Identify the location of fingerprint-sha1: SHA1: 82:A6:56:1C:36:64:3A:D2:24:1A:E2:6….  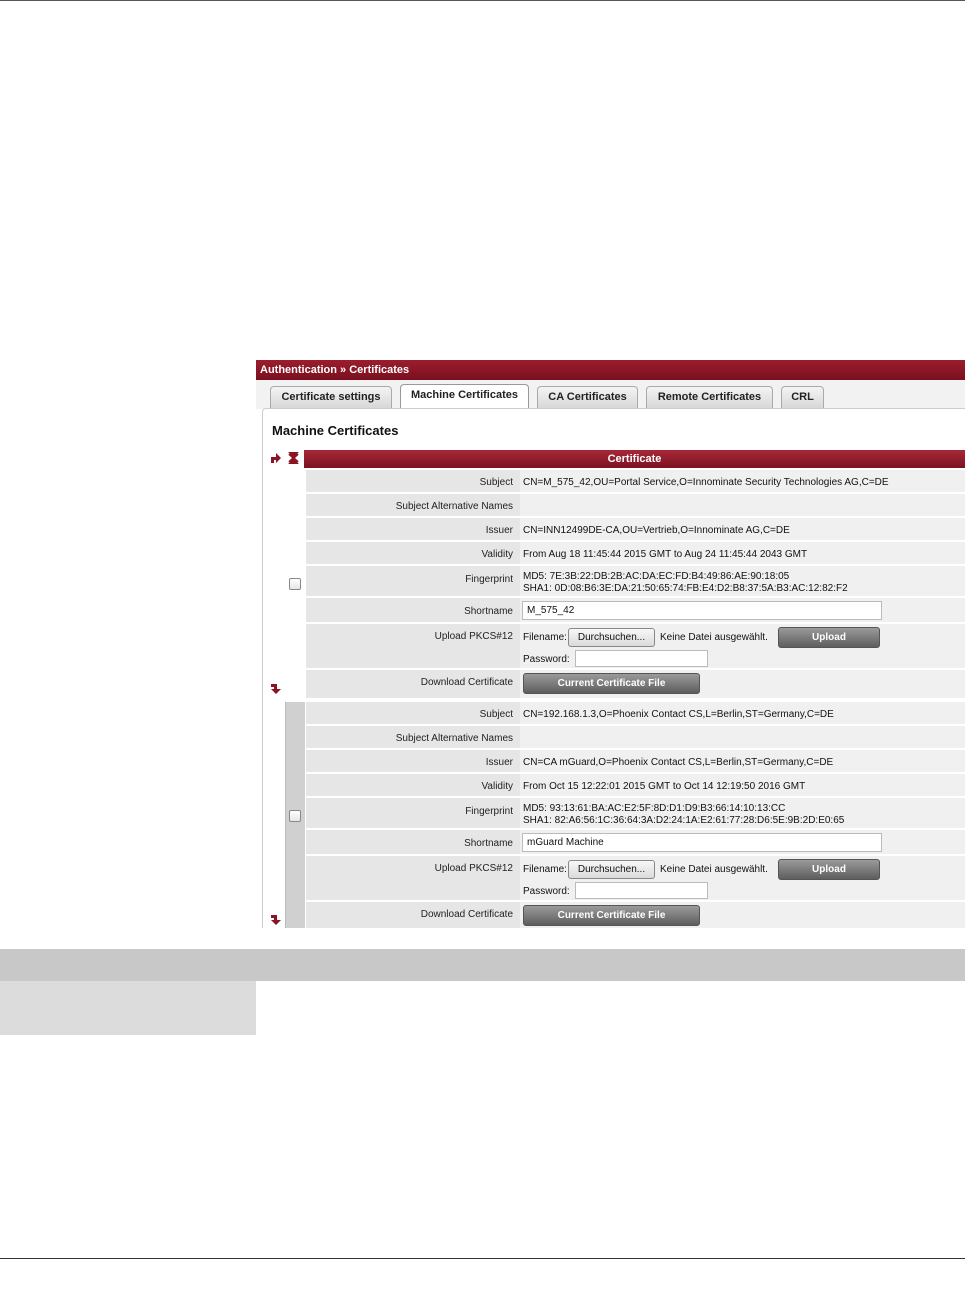
(684, 820).